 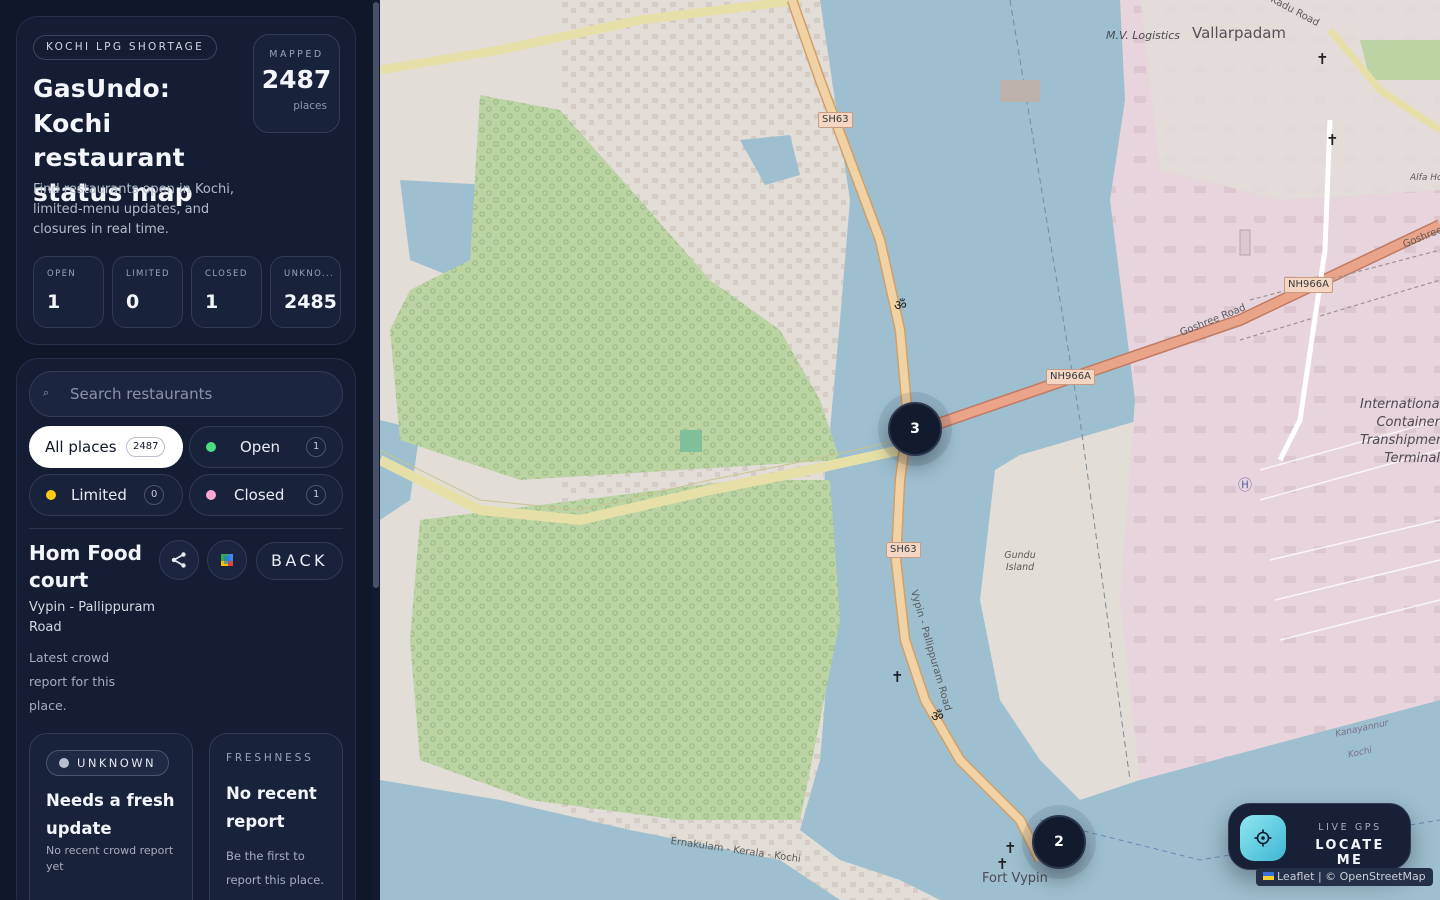 I want to click on open-status-dot, so click(x=211, y=447).